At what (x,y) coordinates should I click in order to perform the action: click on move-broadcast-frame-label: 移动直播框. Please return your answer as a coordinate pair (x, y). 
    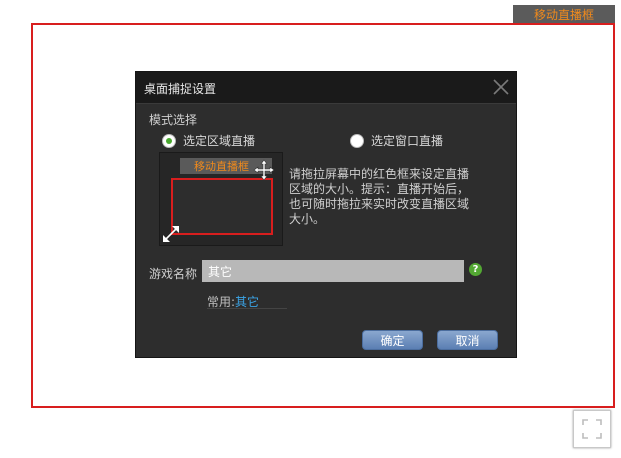
    Looking at the image, I should click on (563, 15).